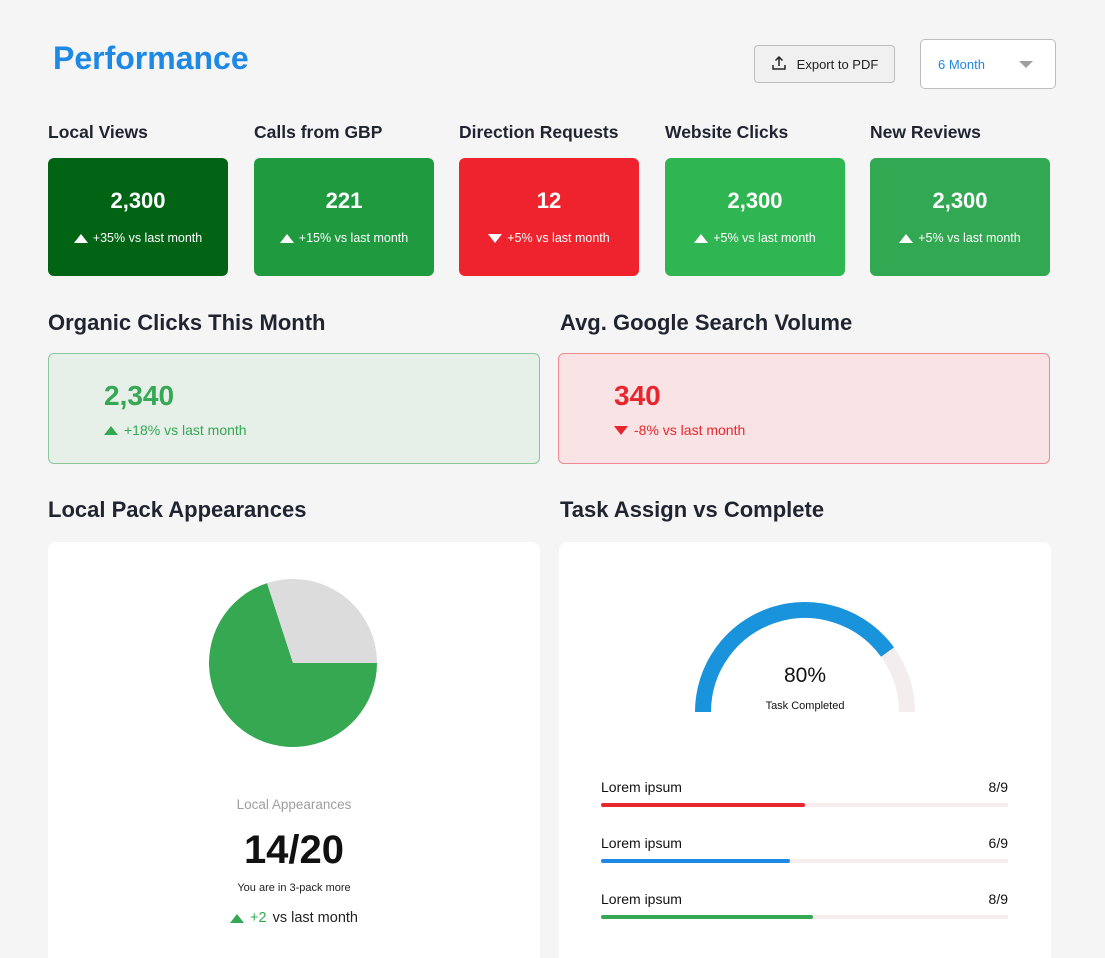 The image size is (1105, 958). I want to click on kpi-label-new-reviews: New Reviews, so click(925, 132).